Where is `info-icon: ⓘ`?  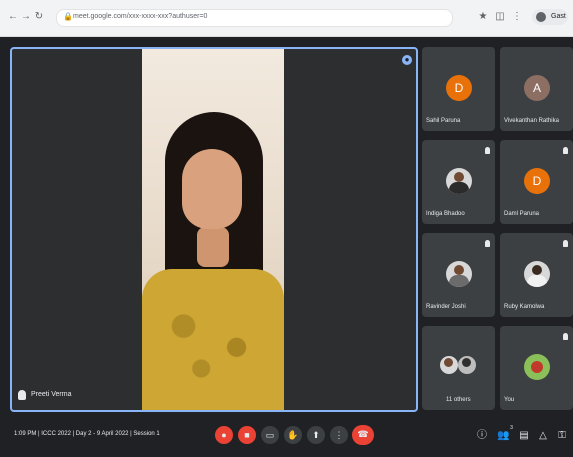
info-icon: ⓘ is located at coordinates (482, 436).